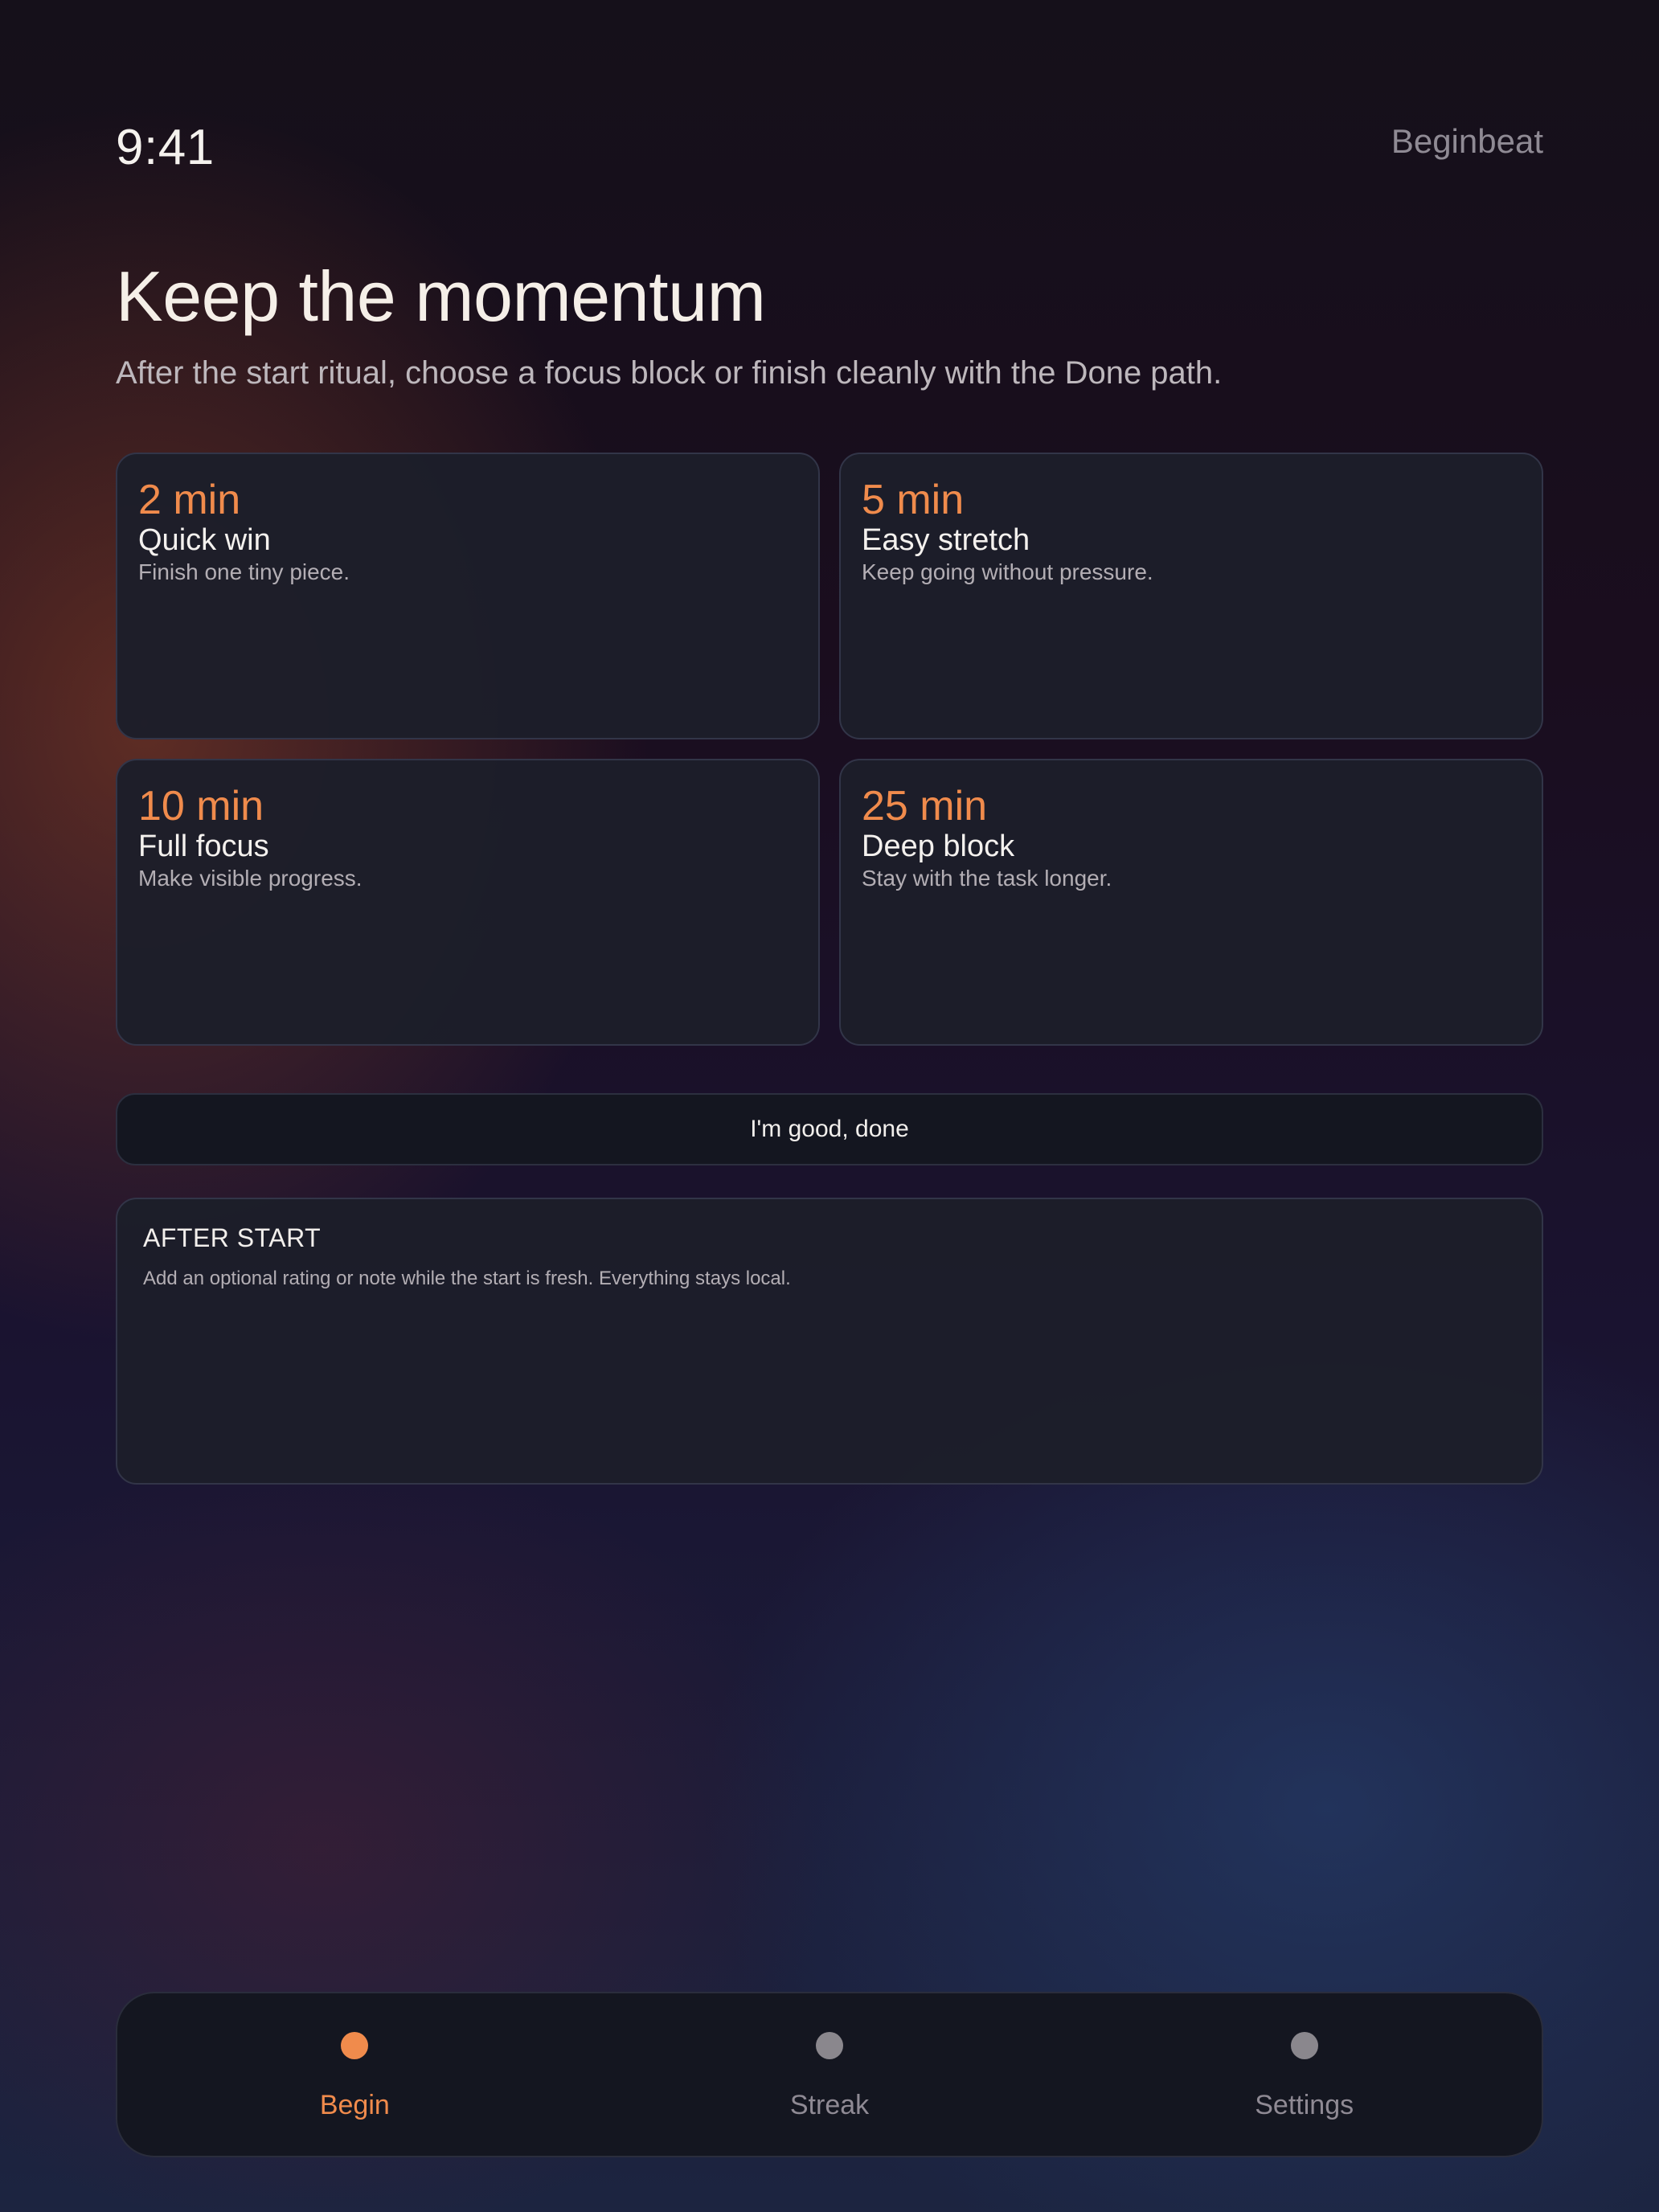 The width and height of the screenshot is (1659, 2212). What do you see at coordinates (829, 1129) in the screenshot?
I see `done-button: I'm good, done` at bounding box center [829, 1129].